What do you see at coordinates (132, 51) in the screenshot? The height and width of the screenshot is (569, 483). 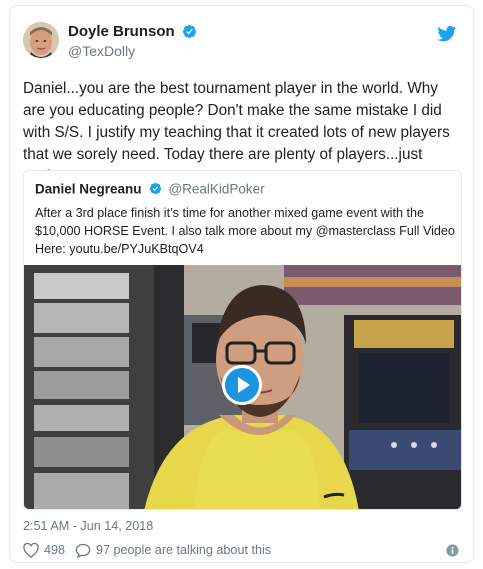 I see `author-handle: @TexDolly` at bounding box center [132, 51].